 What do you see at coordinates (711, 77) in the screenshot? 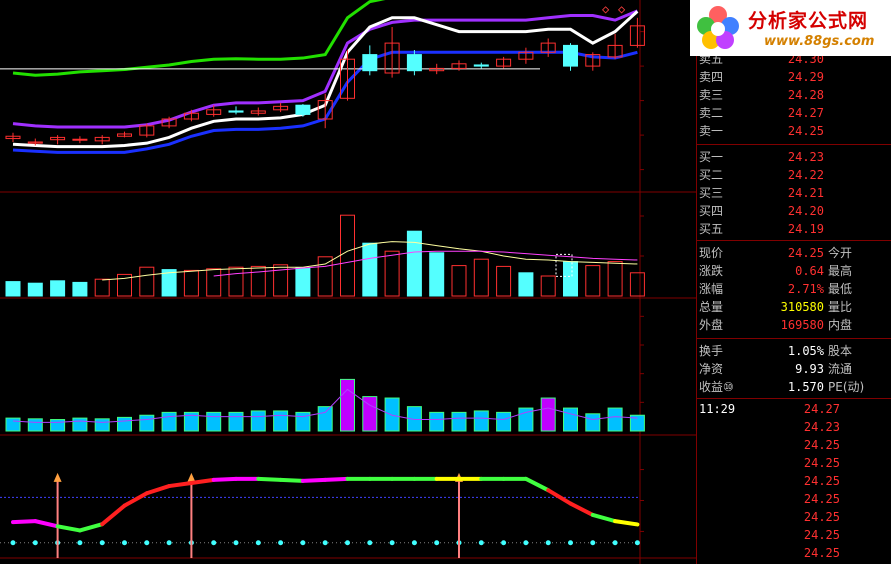
I see `quote-label: 卖四` at bounding box center [711, 77].